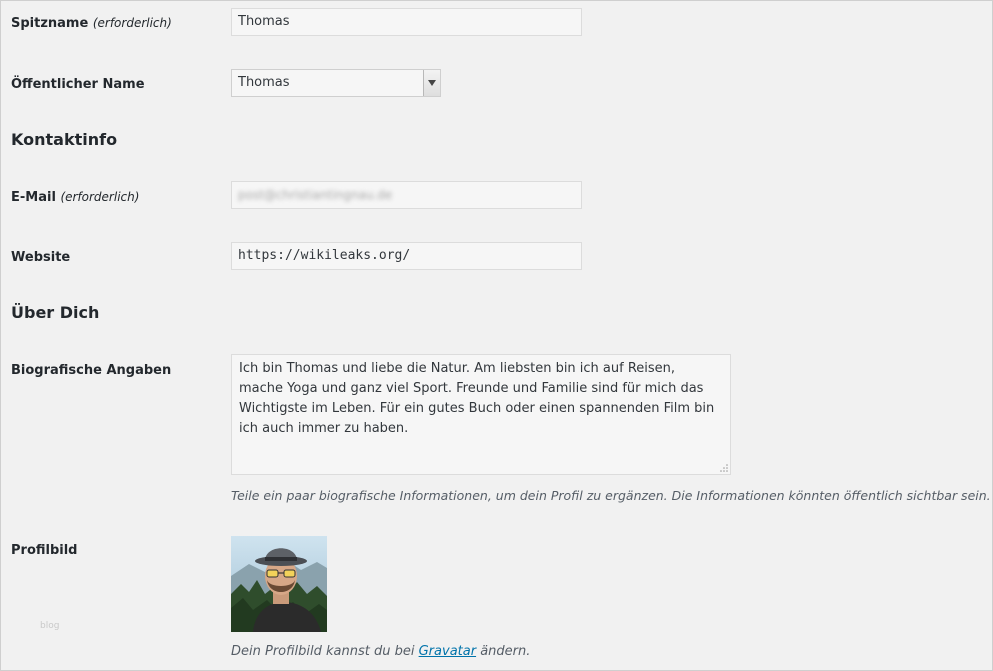 The width and height of the screenshot is (993, 671). What do you see at coordinates (55, 312) in the screenshot?
I see `about-section-title: Über Dich` at bounding box center [55, 312].